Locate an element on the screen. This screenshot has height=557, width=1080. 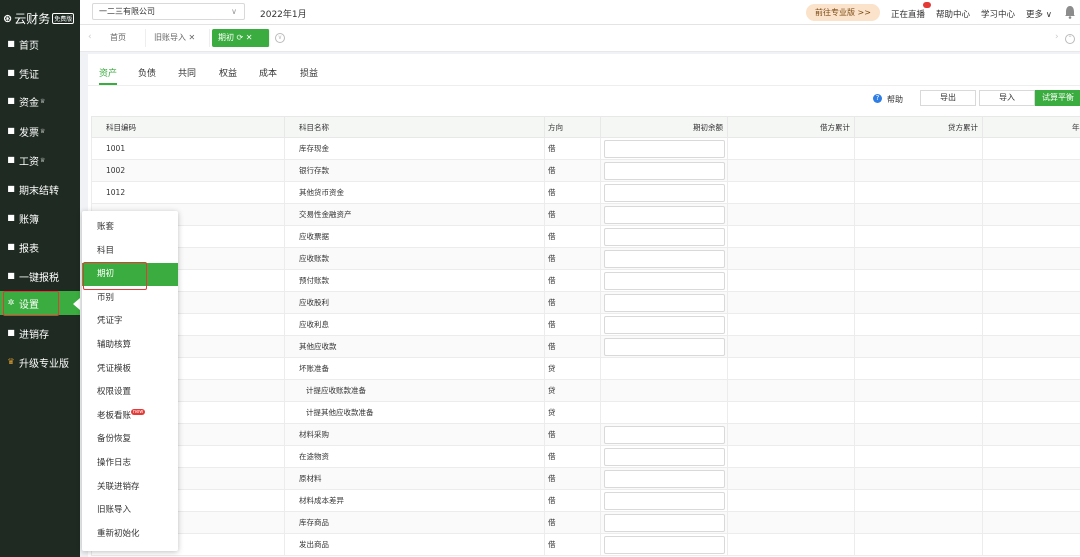
tab-opening: 期初 ⟳ ✕ is located at coordinates (241, 38).